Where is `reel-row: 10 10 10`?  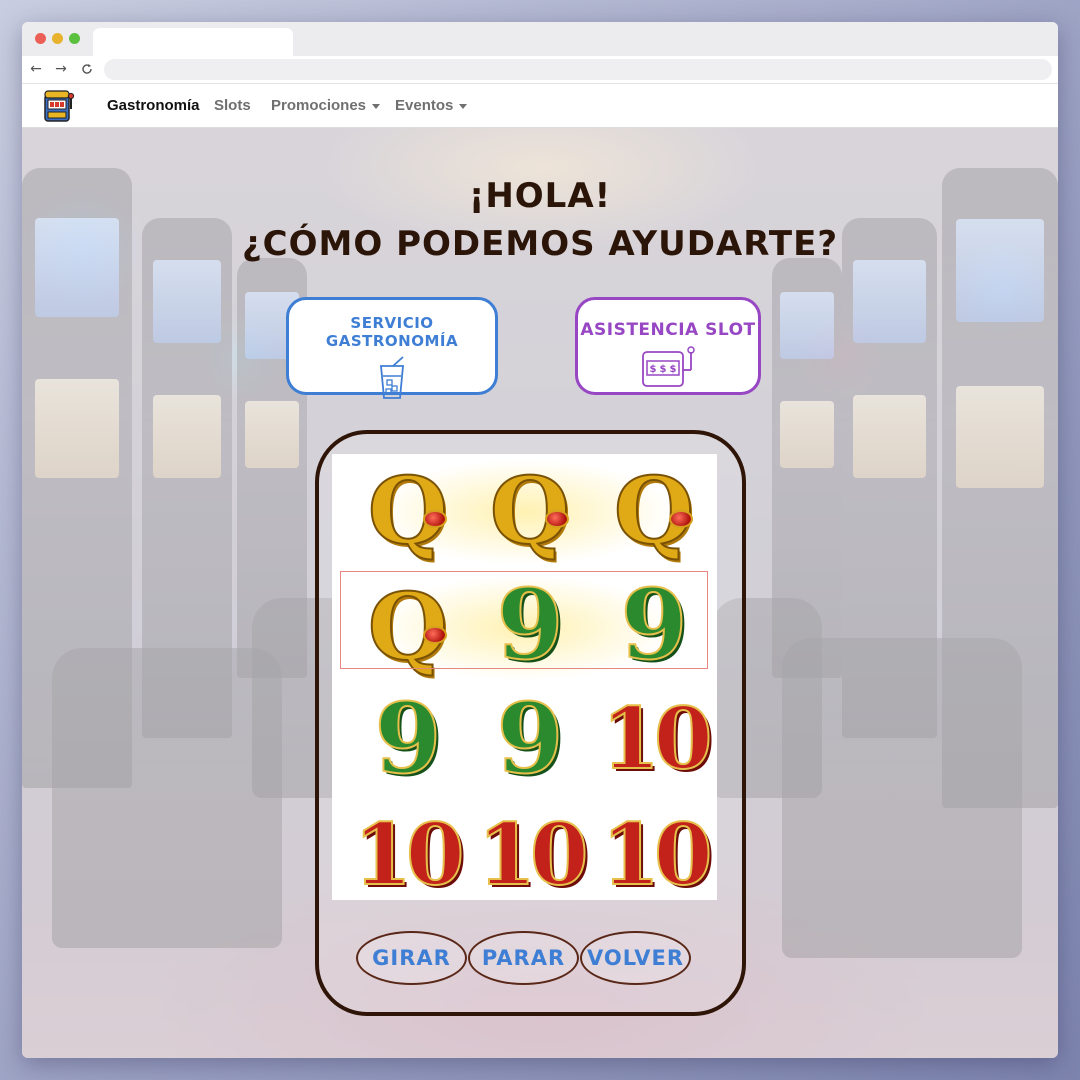 reel-row: 10 10 10 is located at coordinates (524, 847).